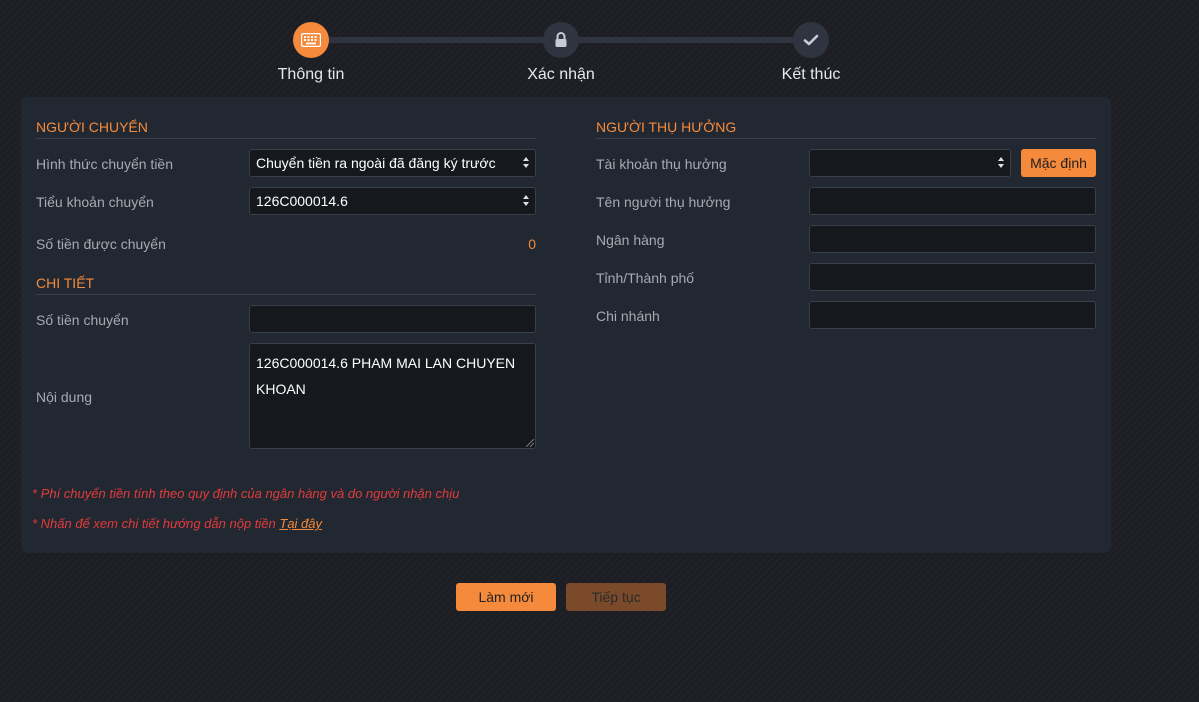 Image resolution: width=1199 pixels, height=702 pixels. Describe the element at coordinates (530, 443) in the screenshot. I see `resize-grip-icon` at that location.